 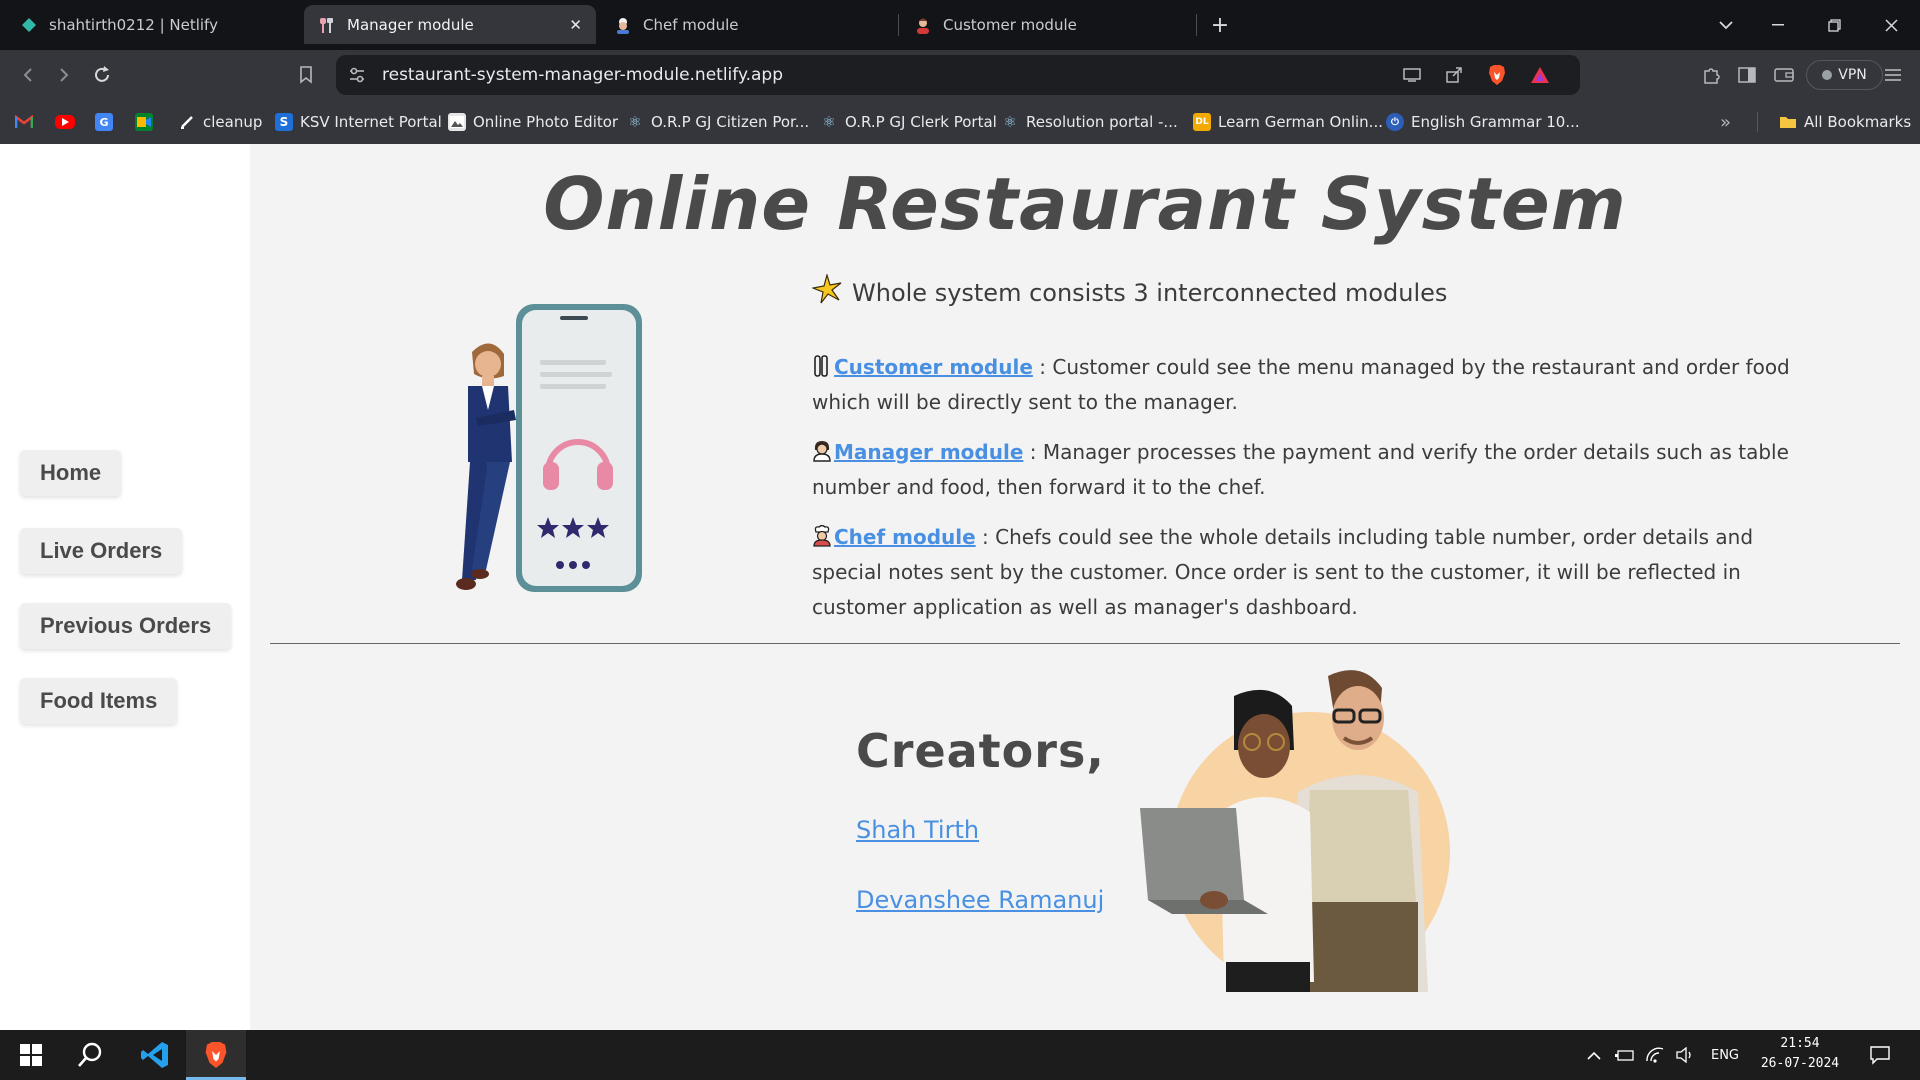 I want to click on forward-button, so click(x=64, y=75).